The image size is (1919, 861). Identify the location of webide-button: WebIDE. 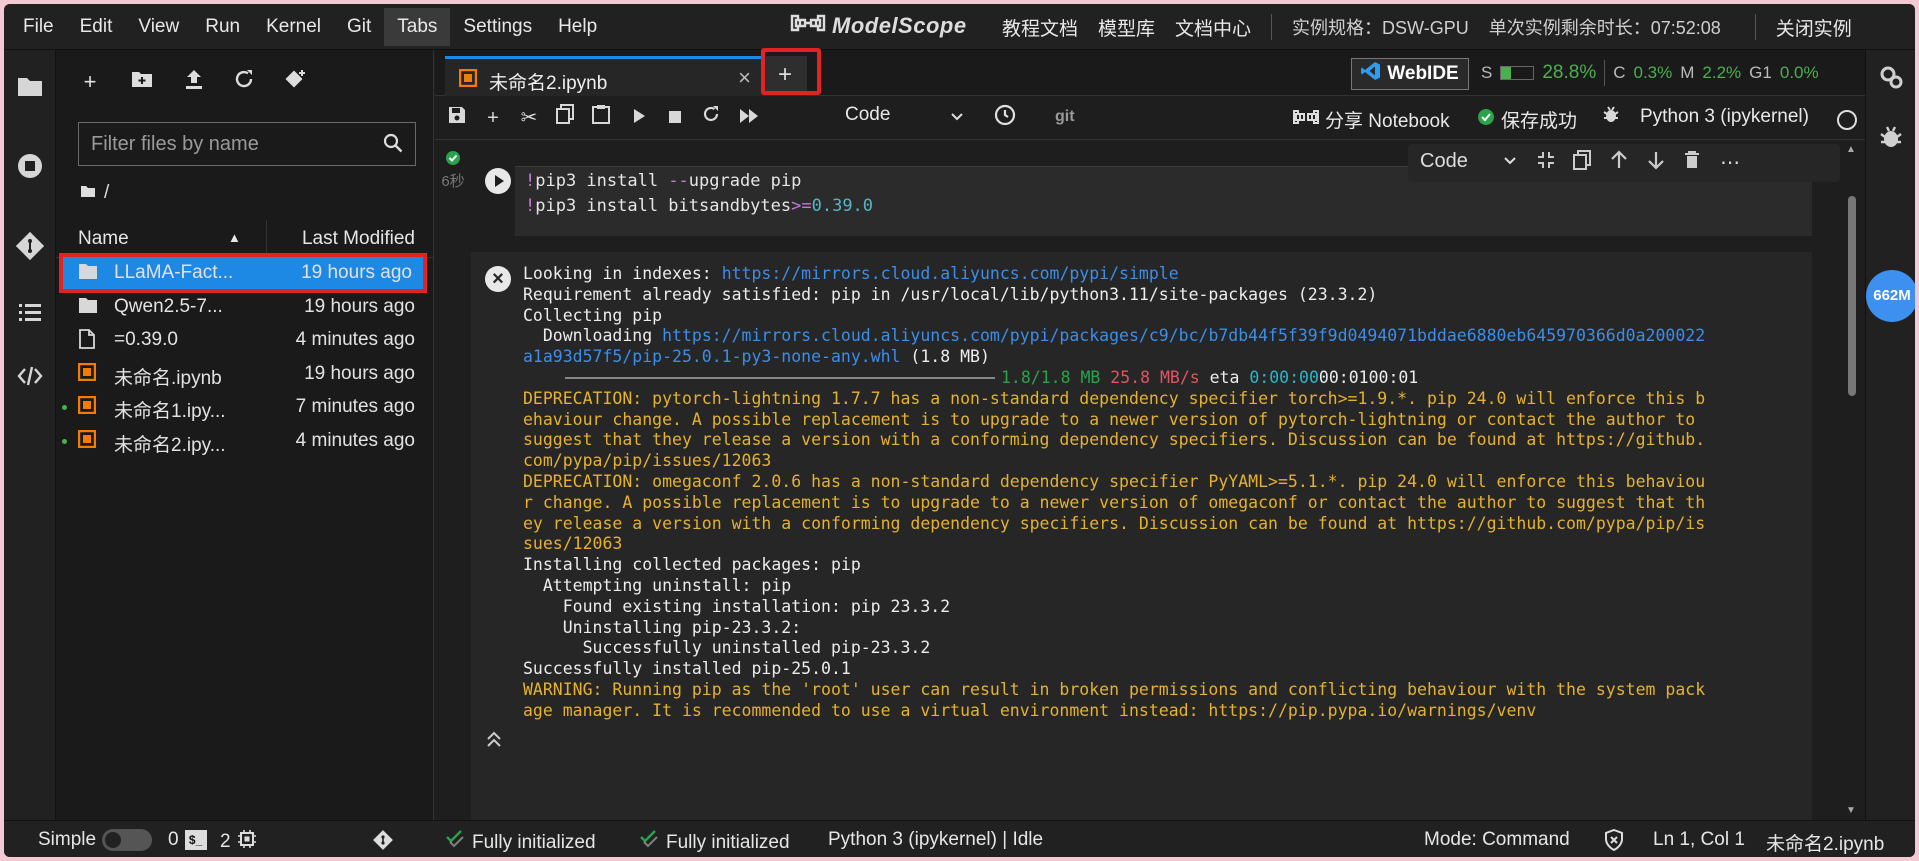
(1410, 74).